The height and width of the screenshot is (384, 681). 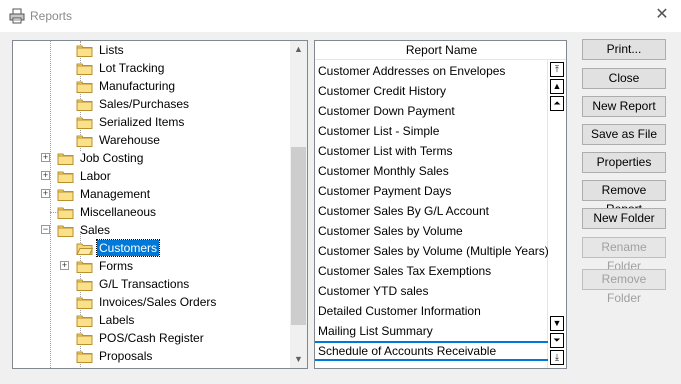 I want to click on report-list-item: Customer Monthly Sales, so click(x=383, y=171).